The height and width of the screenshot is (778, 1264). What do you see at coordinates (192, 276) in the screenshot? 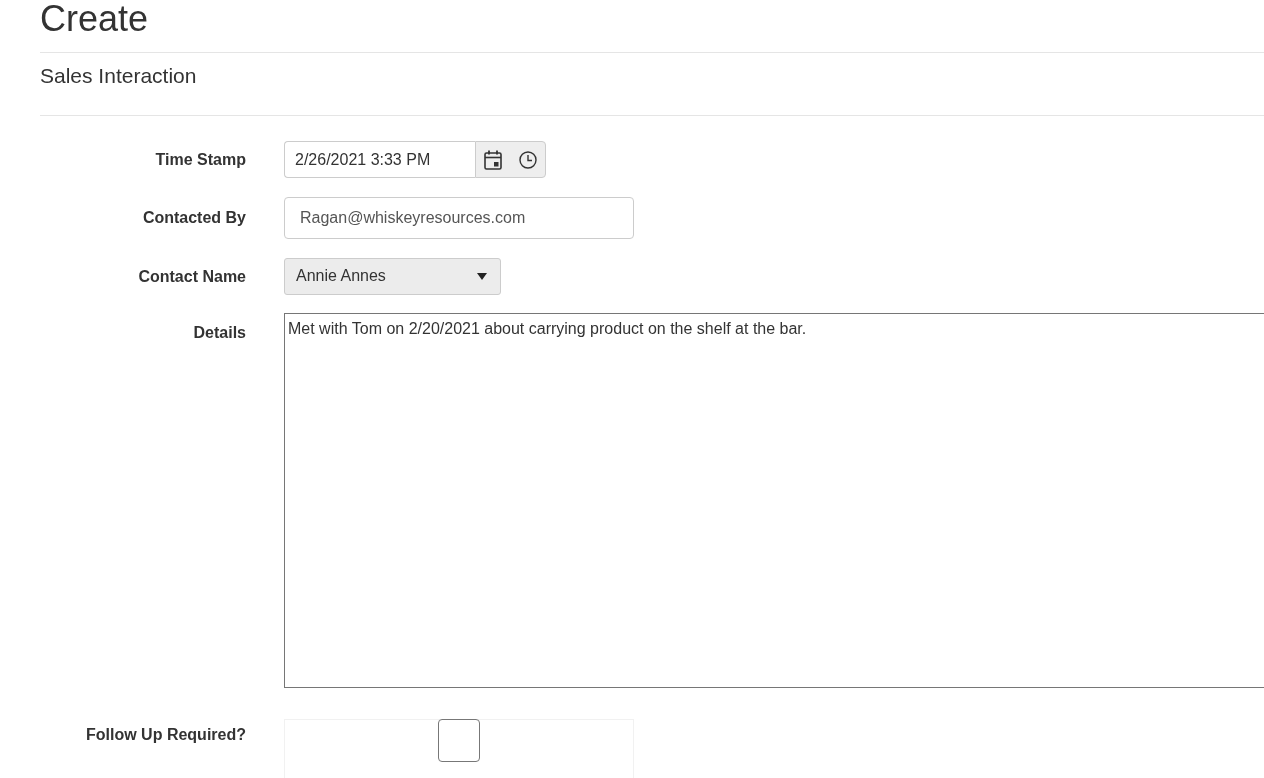
I see `field-label: Contact Name` at bounding box center [192, 276].